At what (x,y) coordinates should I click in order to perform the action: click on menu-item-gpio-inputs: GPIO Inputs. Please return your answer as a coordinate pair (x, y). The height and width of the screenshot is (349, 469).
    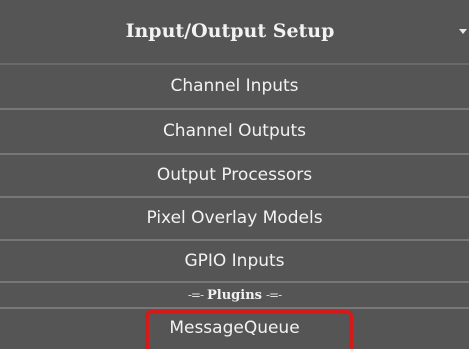
    Looking at the image, I should click on (234, 262).